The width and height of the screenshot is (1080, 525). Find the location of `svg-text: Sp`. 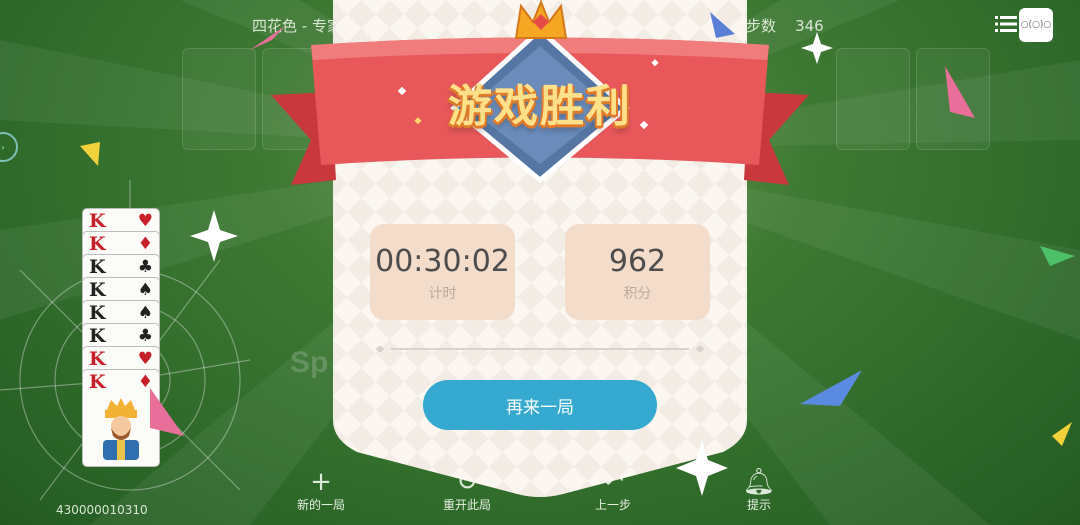

svg-text: Sp is located at coordinates (309, 362).